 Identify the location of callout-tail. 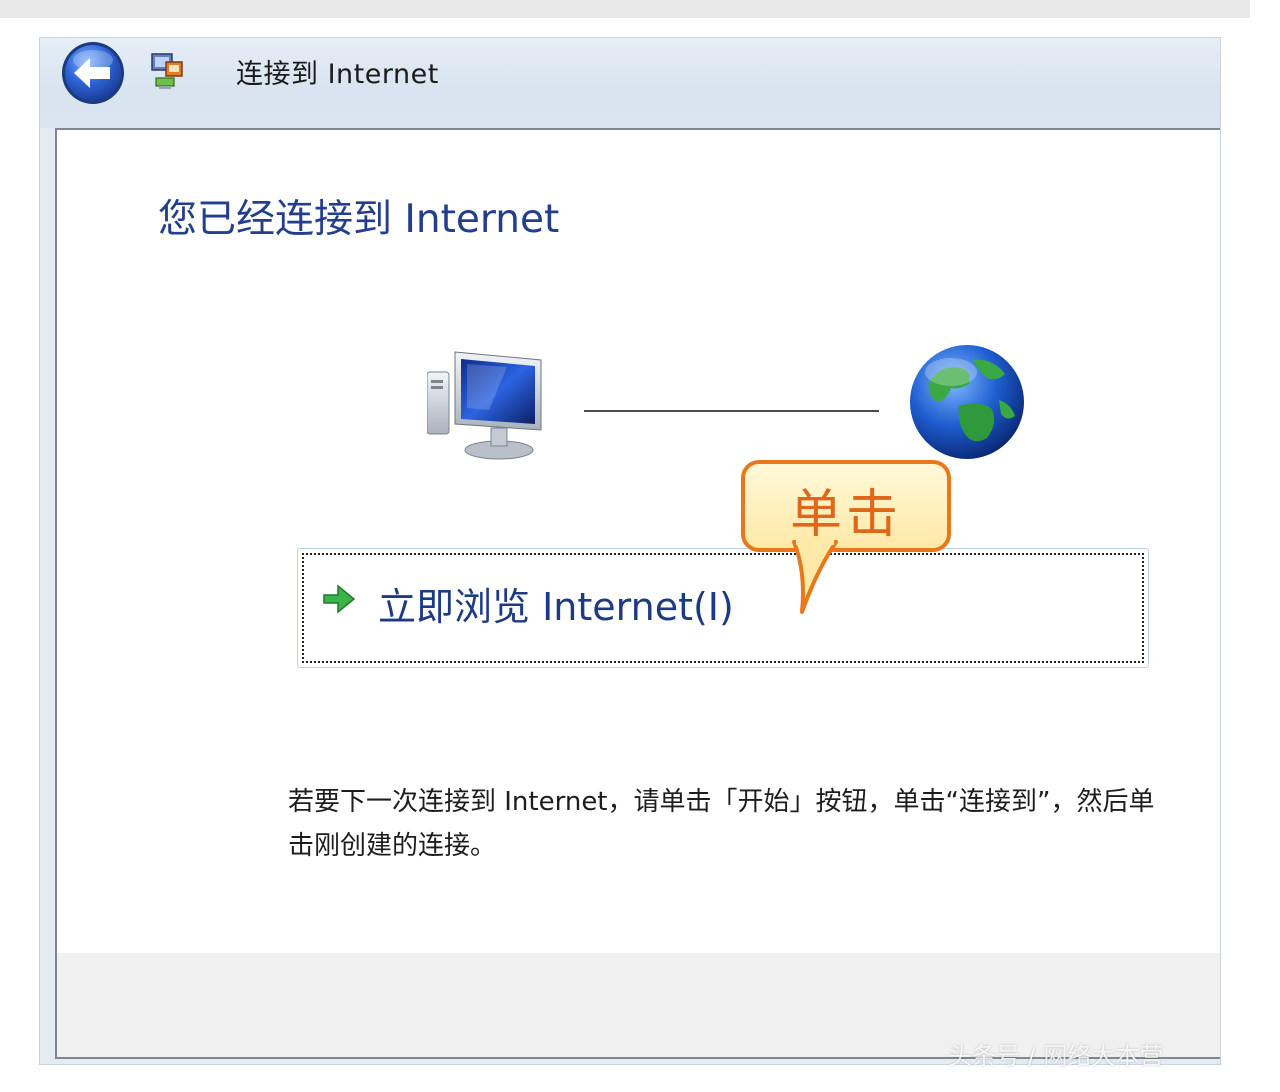
(815, 575).